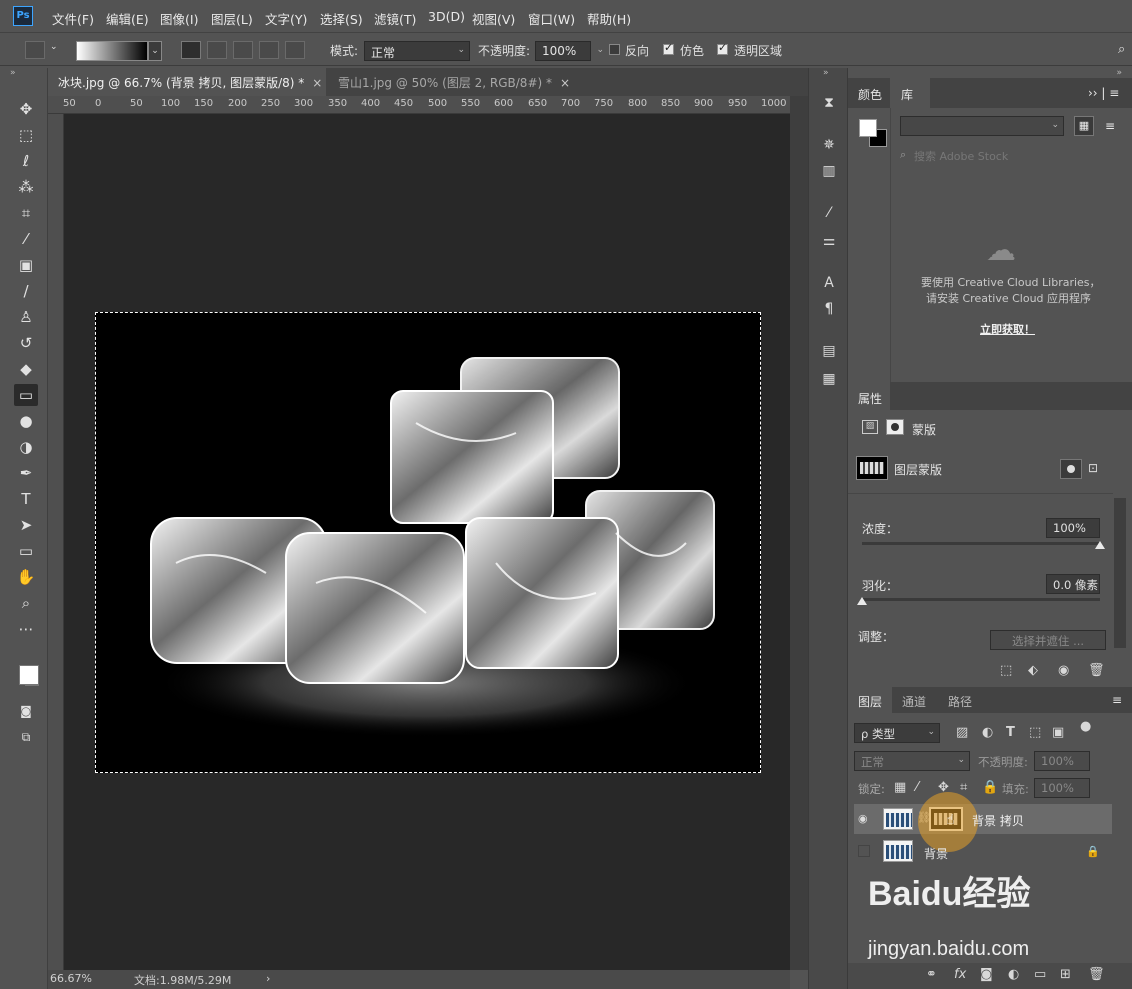 The height and width of the screenshot is (989, 1132). Describe the element at coordinates (26, 711) in the screenshot. I see `quick-mask-icon: ◙` at that location.